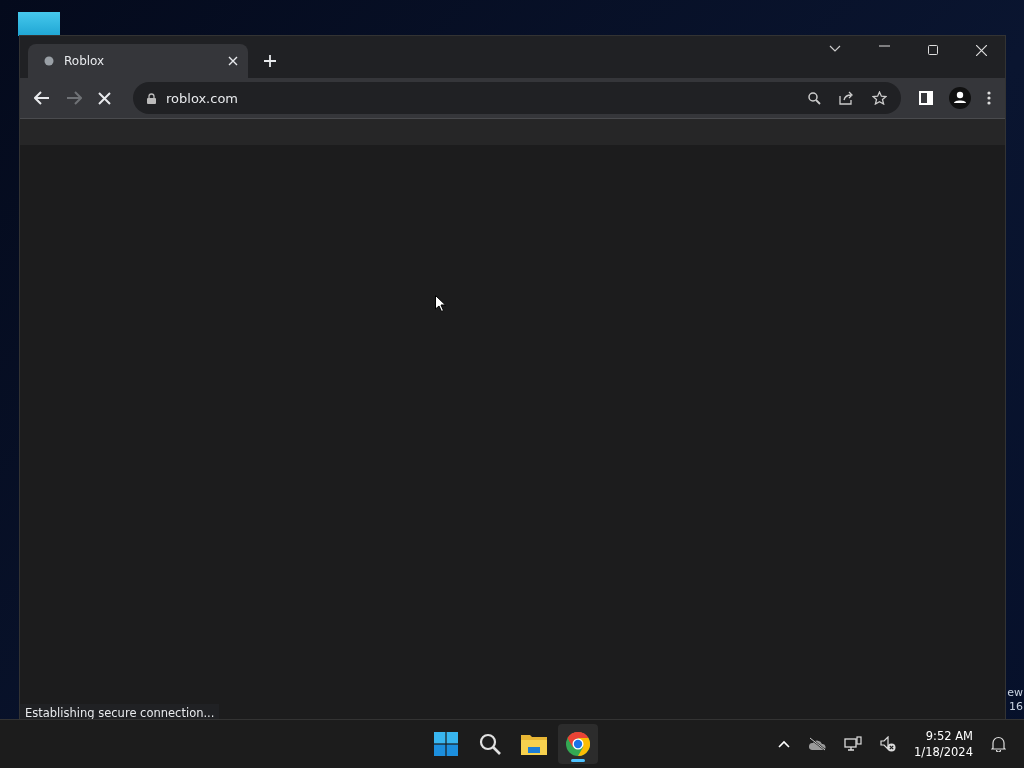 This screenshot has width=1024, height=768. I want to click on desktop-icon, so click(39, 24).